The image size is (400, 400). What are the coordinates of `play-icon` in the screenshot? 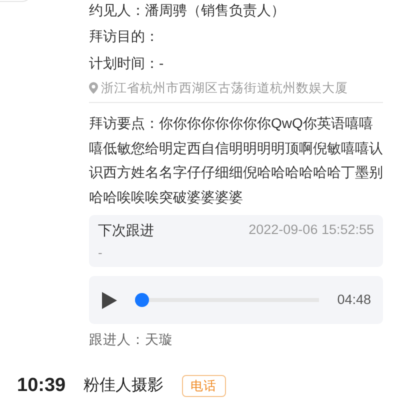 It's located at (109, 300).